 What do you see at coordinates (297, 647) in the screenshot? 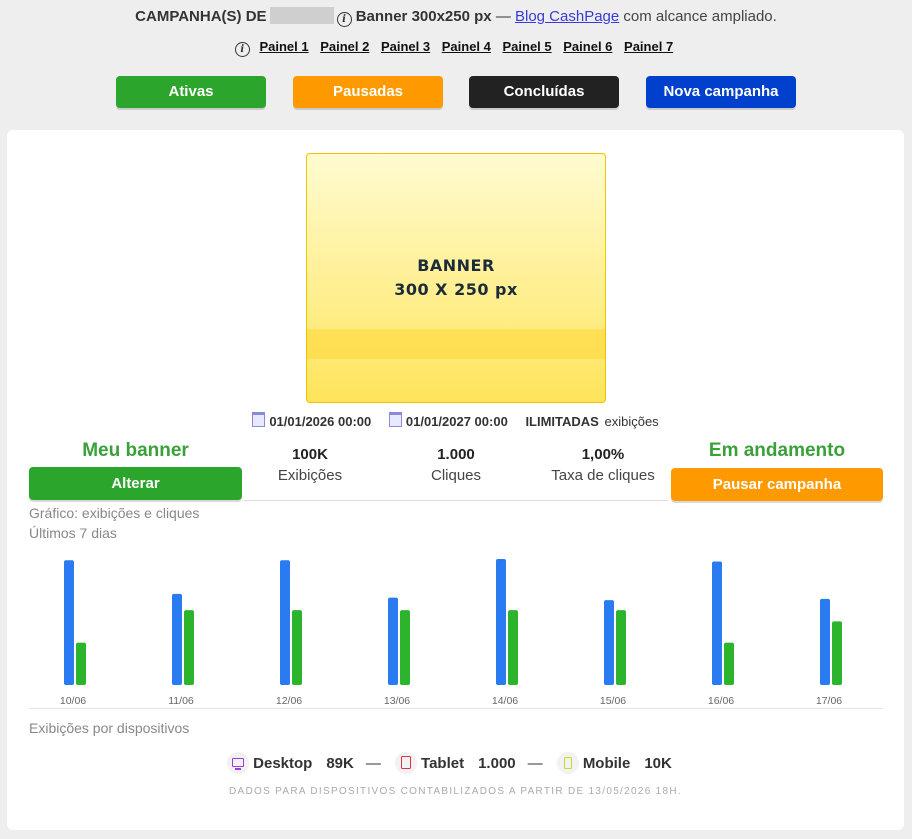
I see `chart-bar-series-2-12/06` at bounding box center [297, 647].